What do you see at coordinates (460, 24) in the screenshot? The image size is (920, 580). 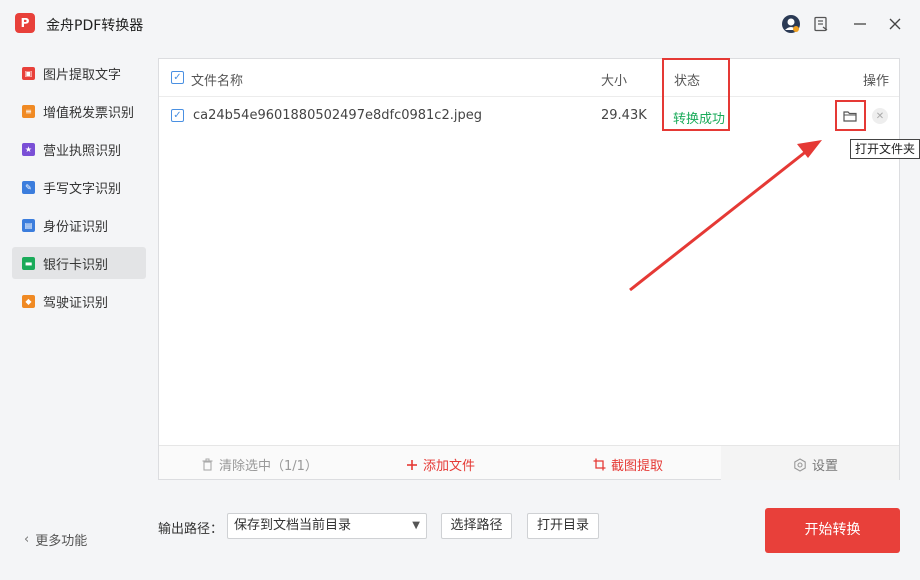 I see `title-bar: P 金舟PDF转换器` at bounding box center [460, 24].